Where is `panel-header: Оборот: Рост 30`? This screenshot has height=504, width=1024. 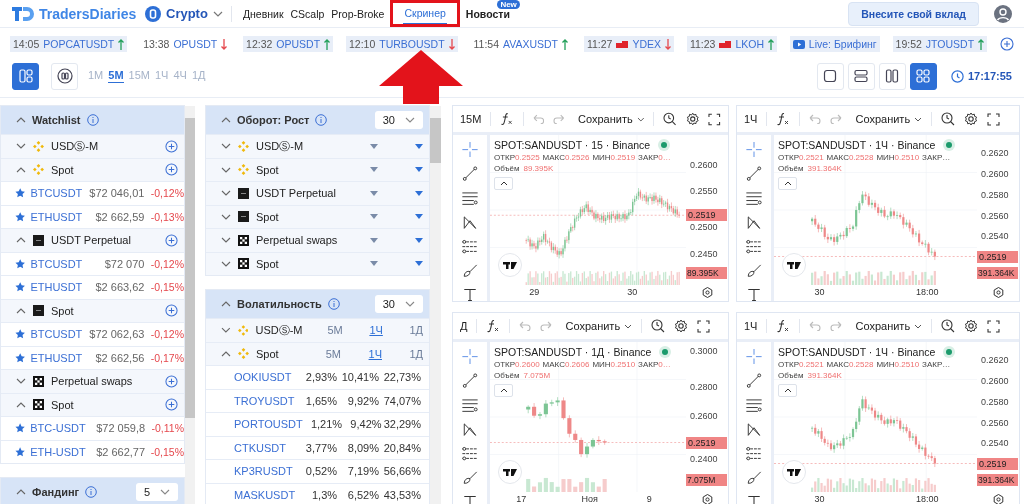
panel-header: Оборот: Рост 30 is located at coordinates (317, 120).